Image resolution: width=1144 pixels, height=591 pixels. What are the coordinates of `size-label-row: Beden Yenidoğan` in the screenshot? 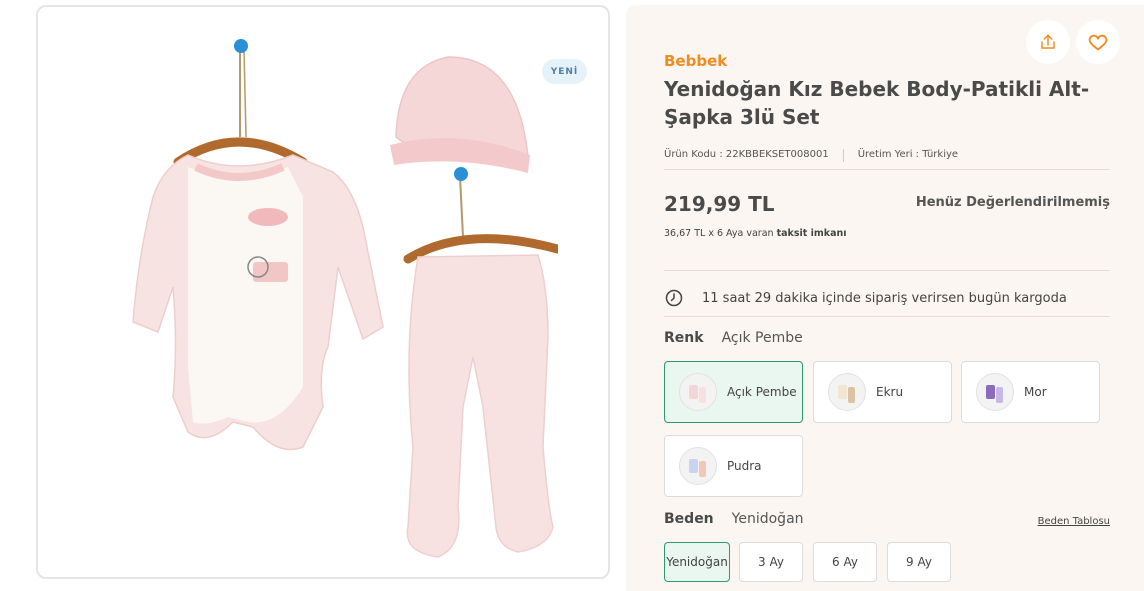 It's located at (734, 519).